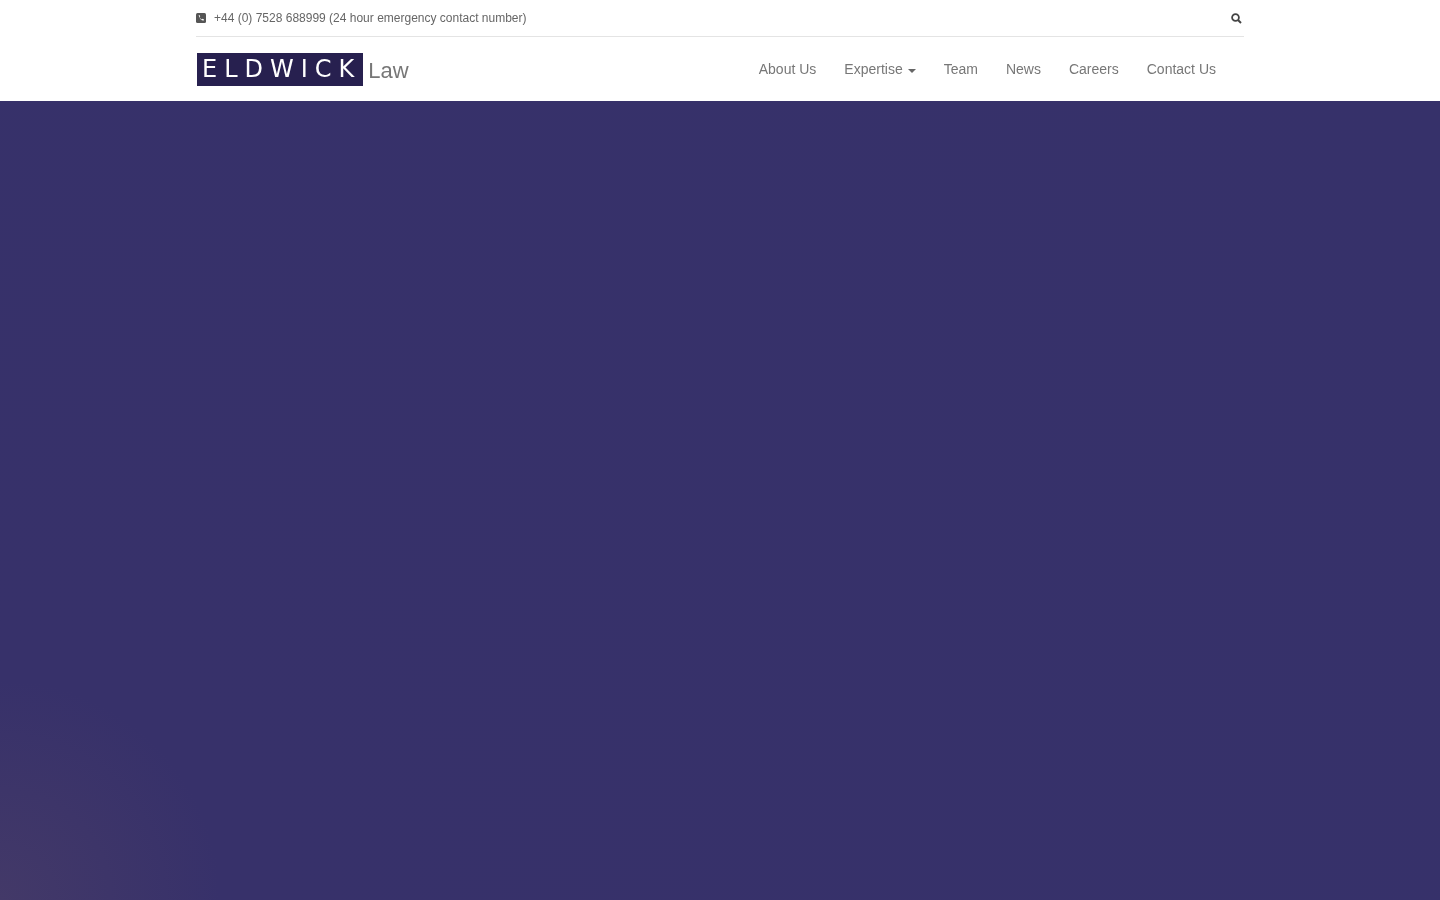  Describe the element at coordinates (960, 69) in the screenshot. I see `nav-link: Team` at that location.